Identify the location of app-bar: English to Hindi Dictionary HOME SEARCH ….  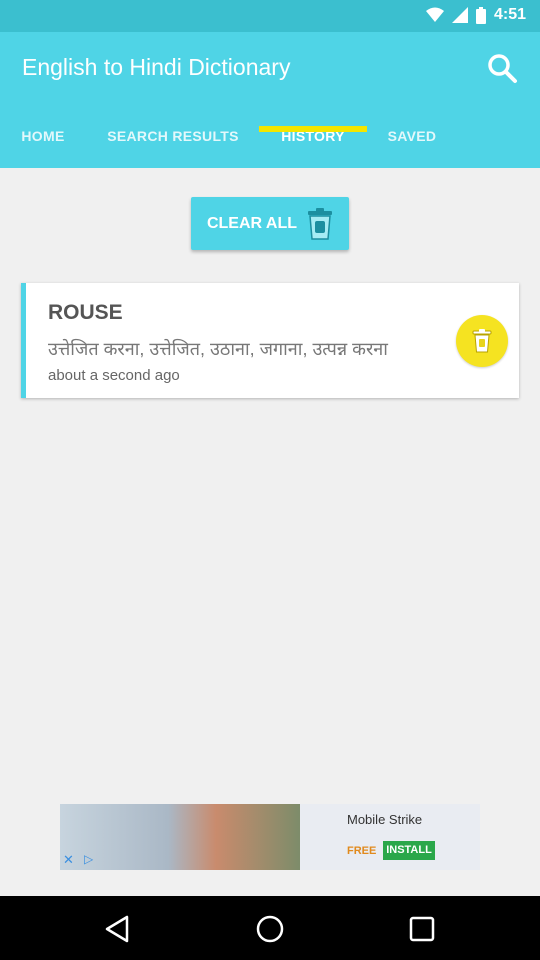
(270, 100).